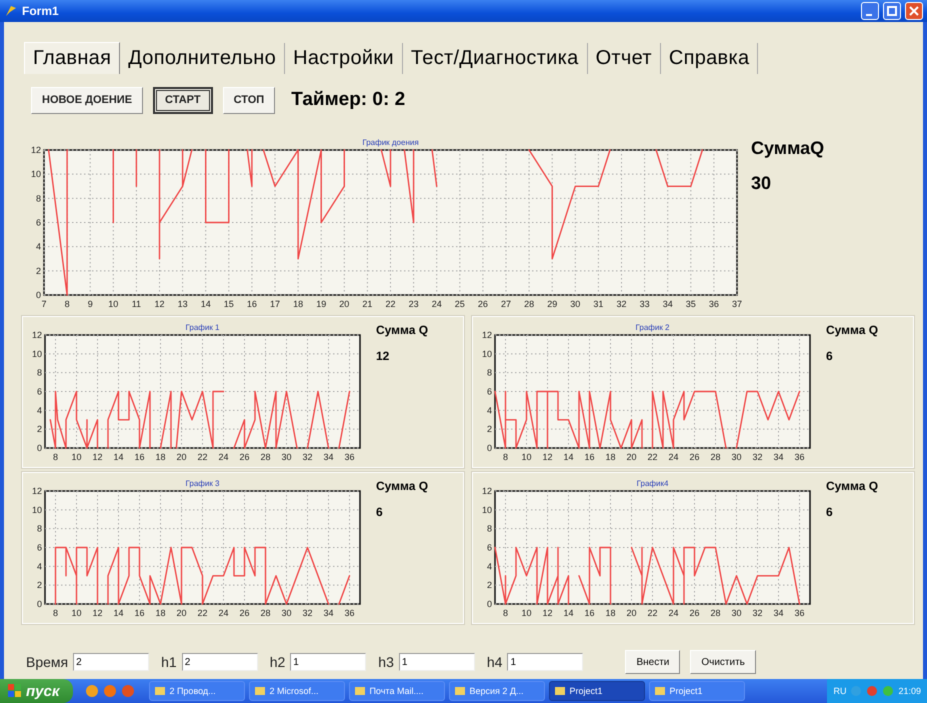 This screenshot has height=703, width=927. Describe the element at coordinates (495, 58) in the screenshot. I see `tab: Тест/Диагностика` at that location.